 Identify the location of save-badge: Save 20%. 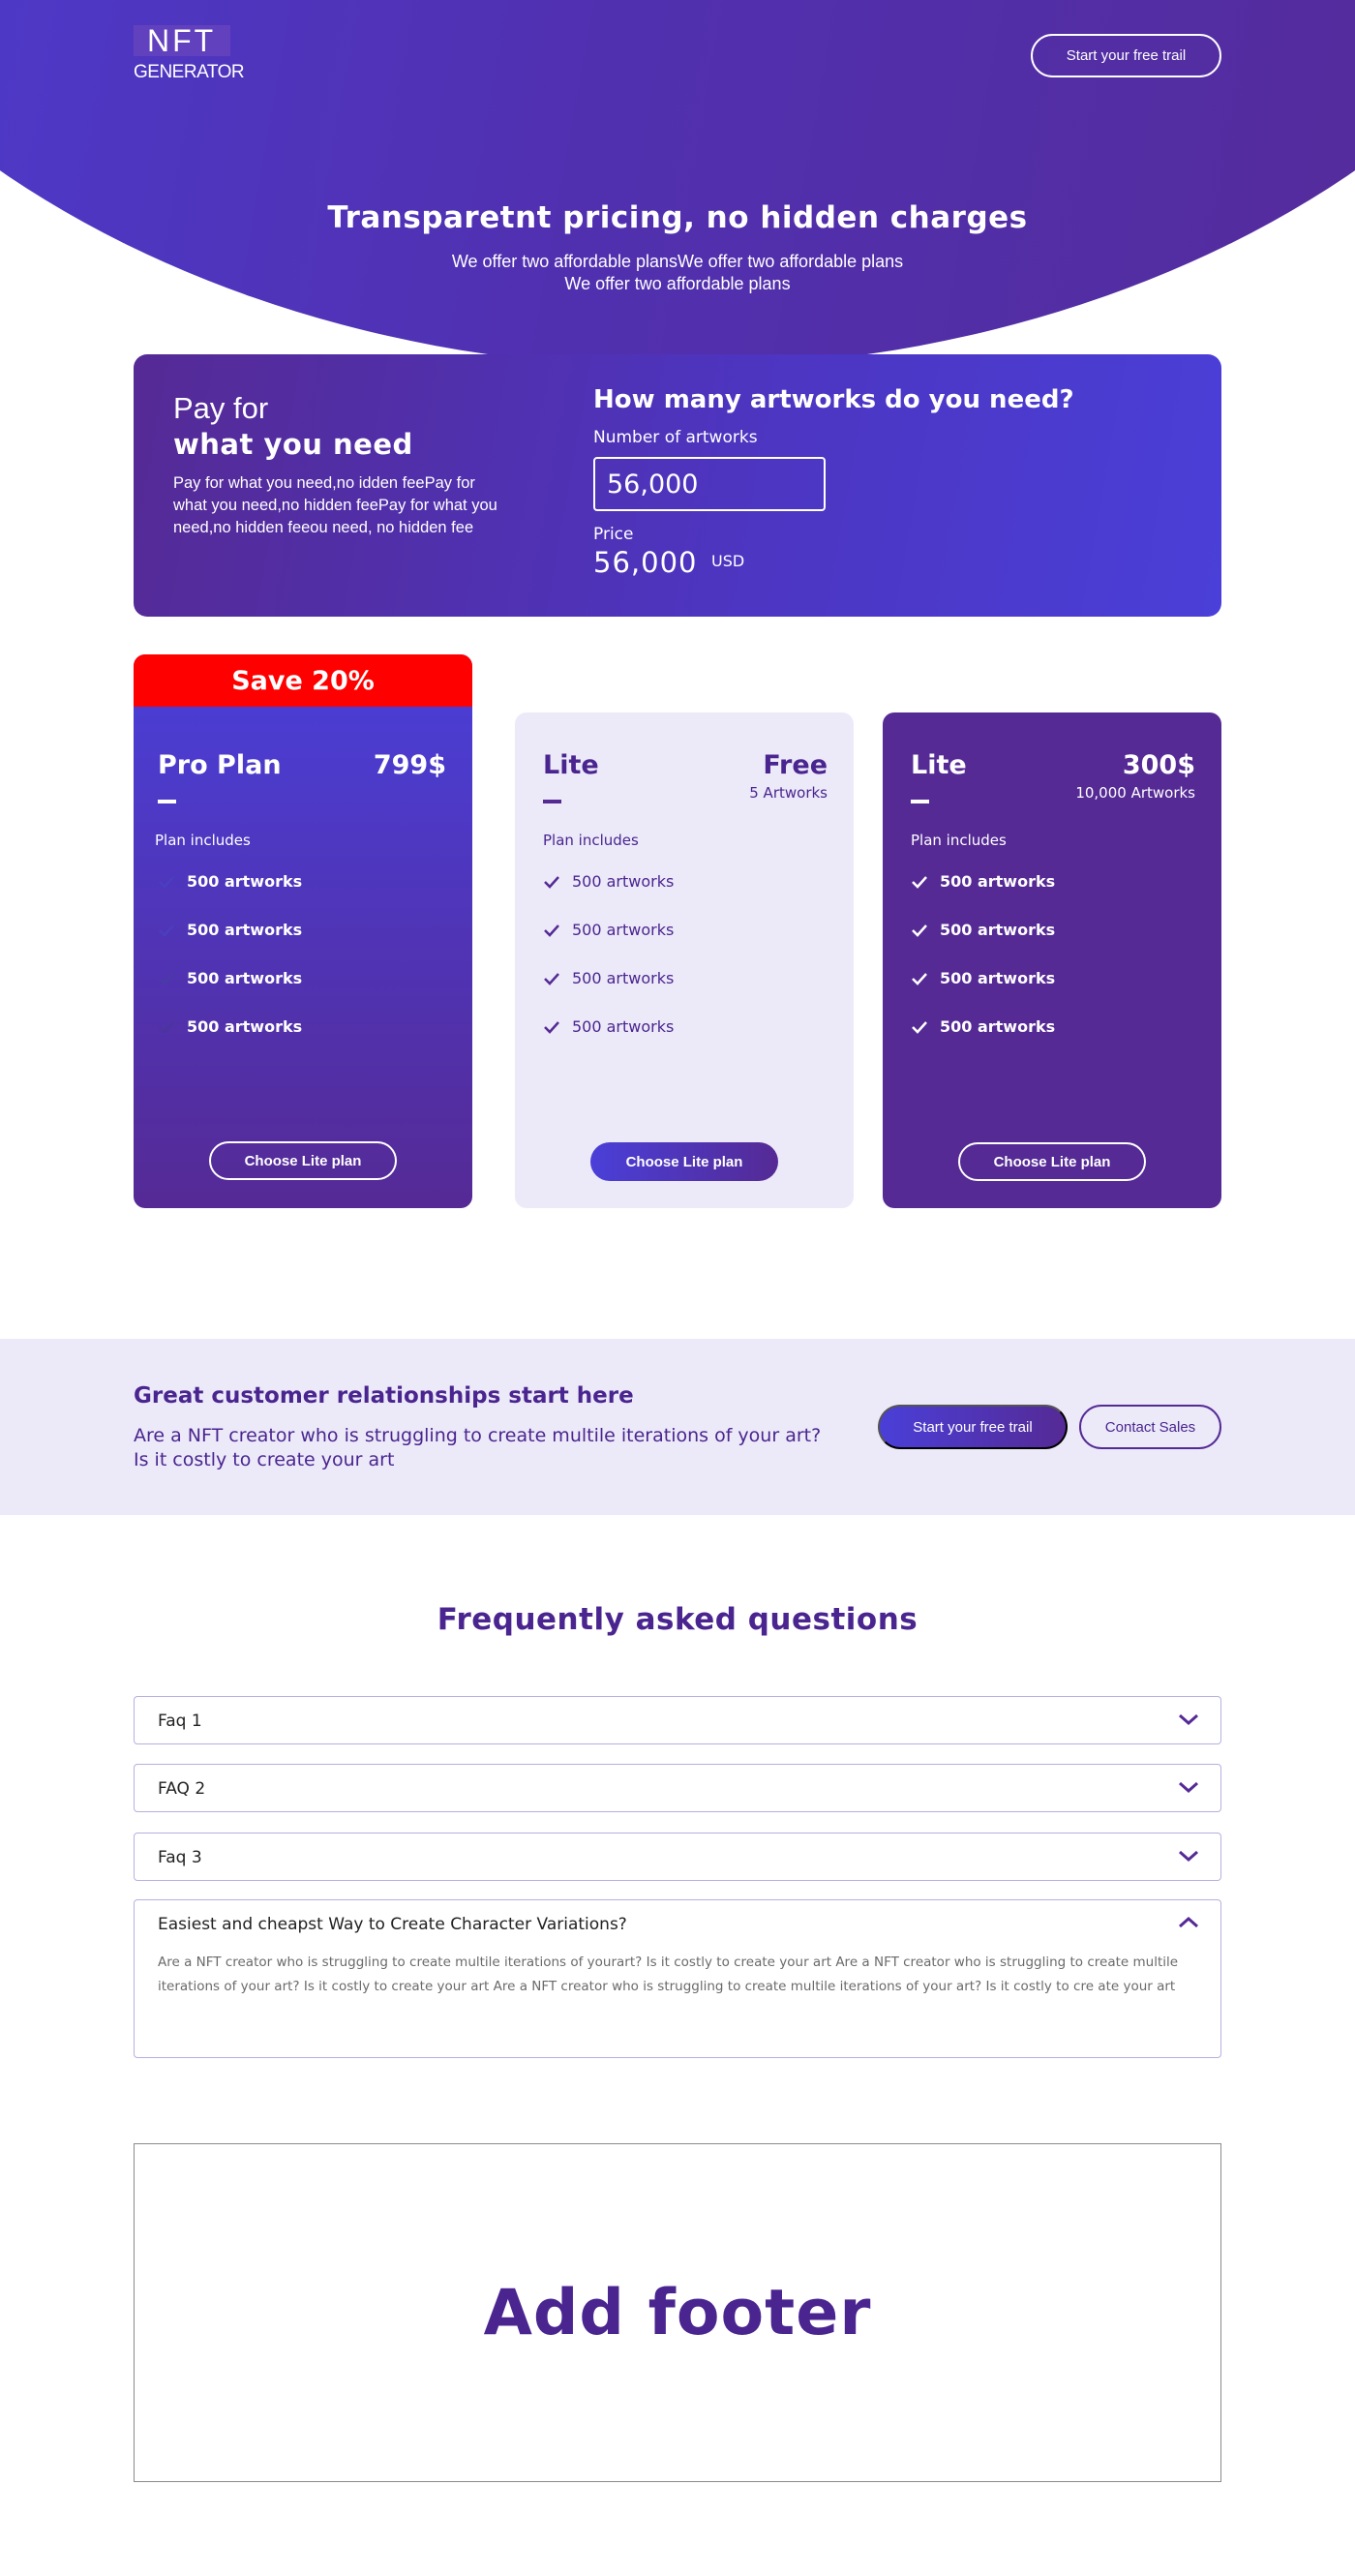
(303, 680).